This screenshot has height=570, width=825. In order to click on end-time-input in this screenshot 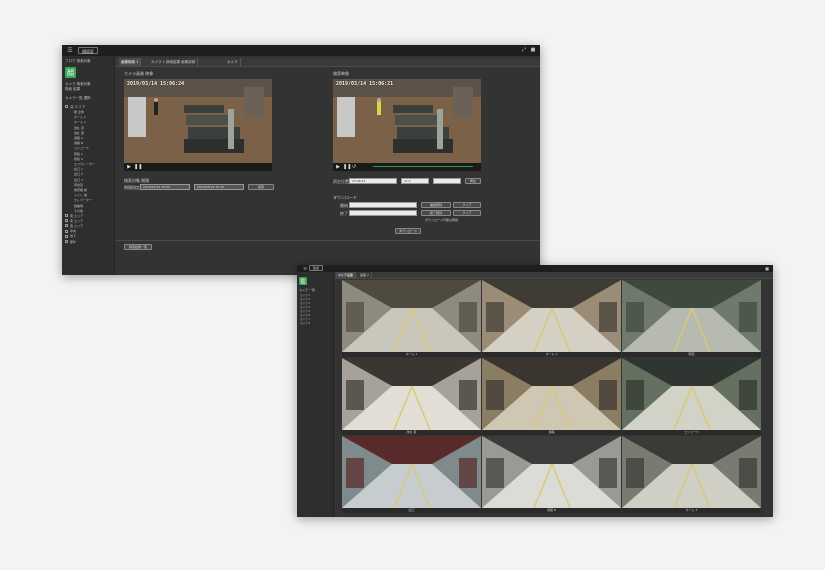, I will do `click(383, 213)`.